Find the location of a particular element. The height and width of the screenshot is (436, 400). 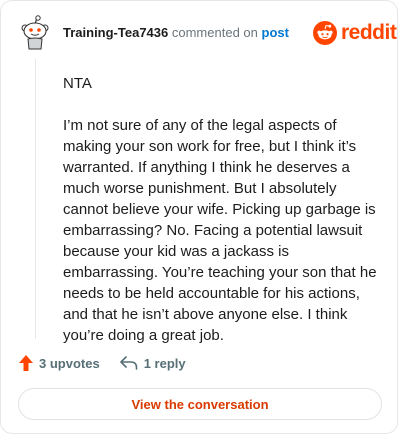

username: Training-Tea7436 is located at coordinates (115, 32).